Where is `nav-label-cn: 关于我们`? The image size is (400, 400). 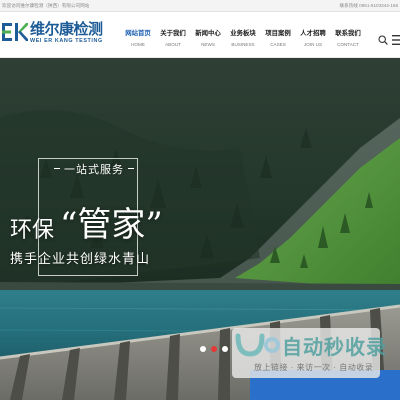
nav-label-cn: 关于我们 is located at coordinates (173, 33).